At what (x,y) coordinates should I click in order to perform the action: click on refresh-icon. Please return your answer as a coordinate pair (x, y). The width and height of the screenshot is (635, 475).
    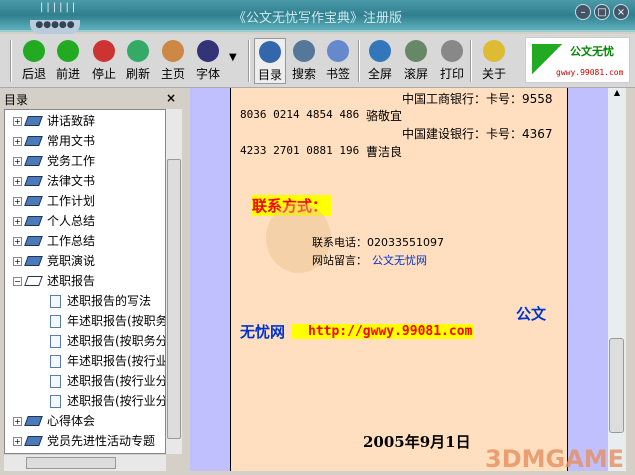
    Looking at the image, I should click on (138, 51).